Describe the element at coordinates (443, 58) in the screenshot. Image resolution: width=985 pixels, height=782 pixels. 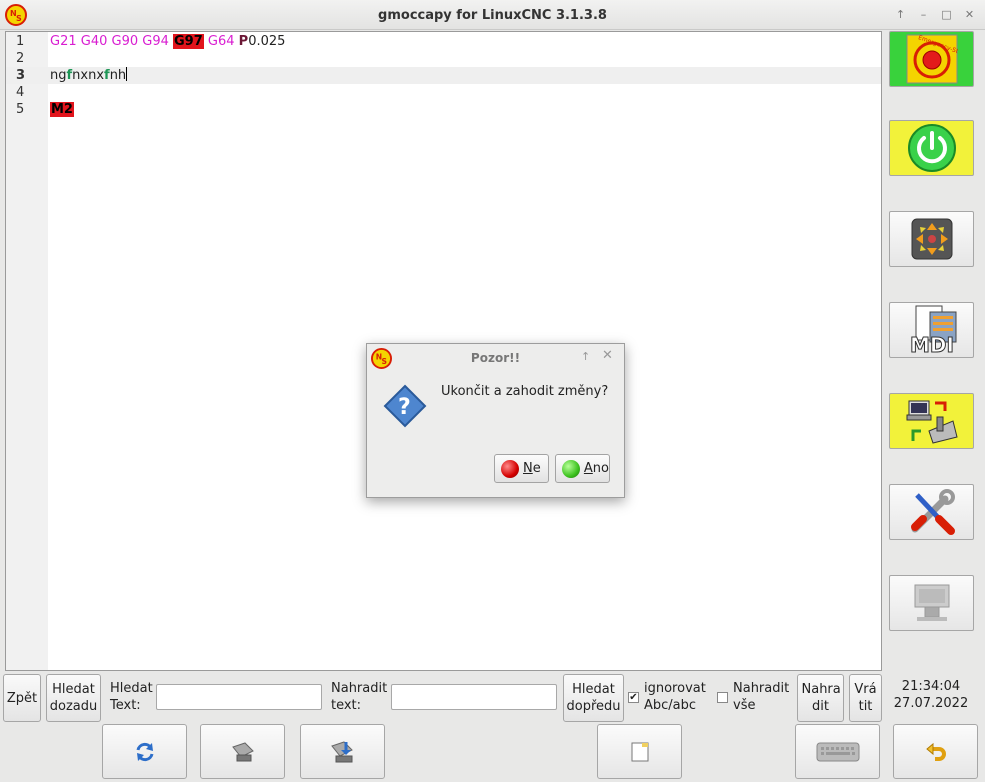
I see `editor-line: 2` at that location.